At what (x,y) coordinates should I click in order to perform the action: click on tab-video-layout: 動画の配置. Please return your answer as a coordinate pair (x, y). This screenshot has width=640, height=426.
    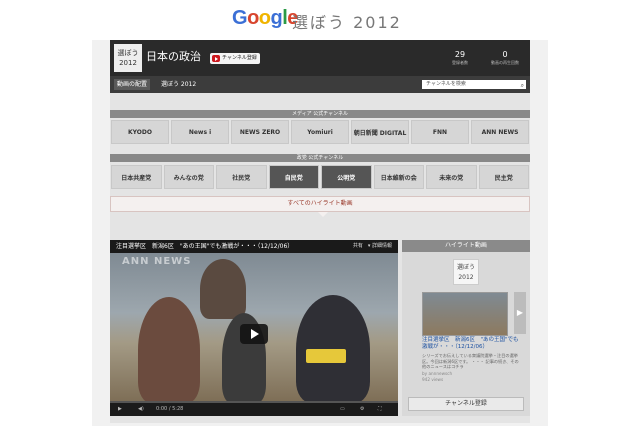
    Looking at the image, I should click on (132, 84).